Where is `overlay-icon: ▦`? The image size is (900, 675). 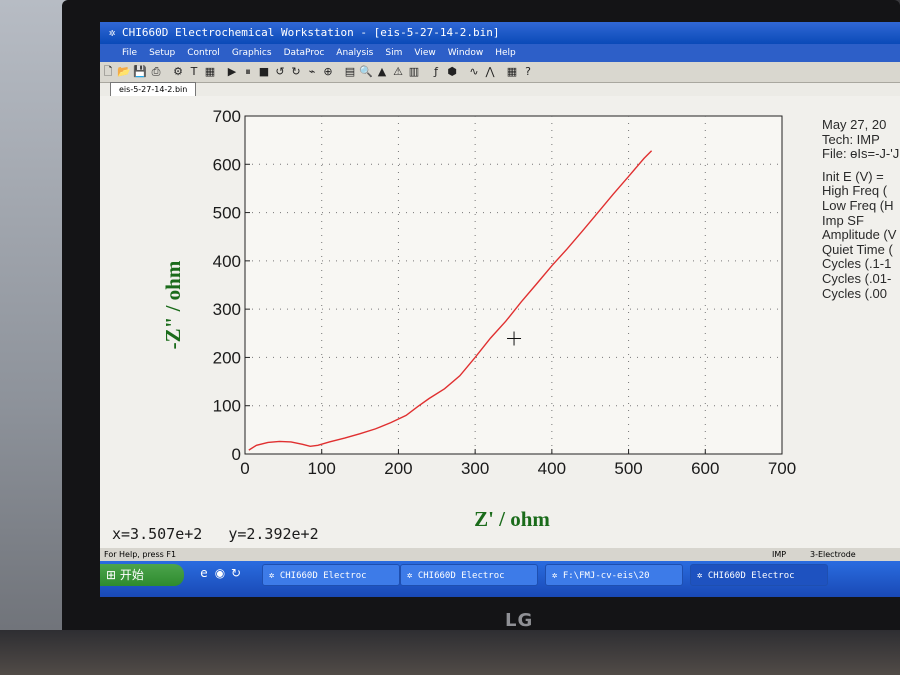
overlay-icon: ▦ is located at coordinates (210, 72).